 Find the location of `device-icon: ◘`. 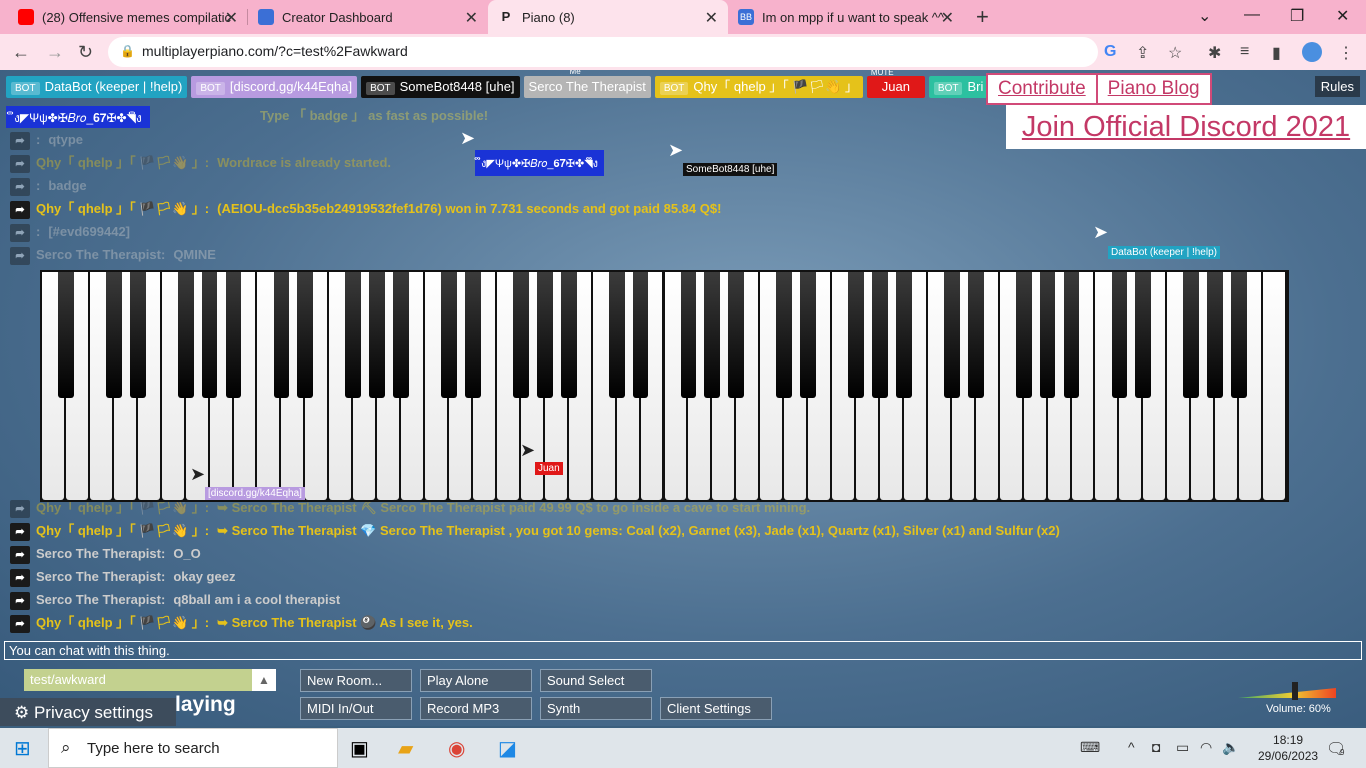

device-icon: ◘ is located at coordinates (1156, 747).